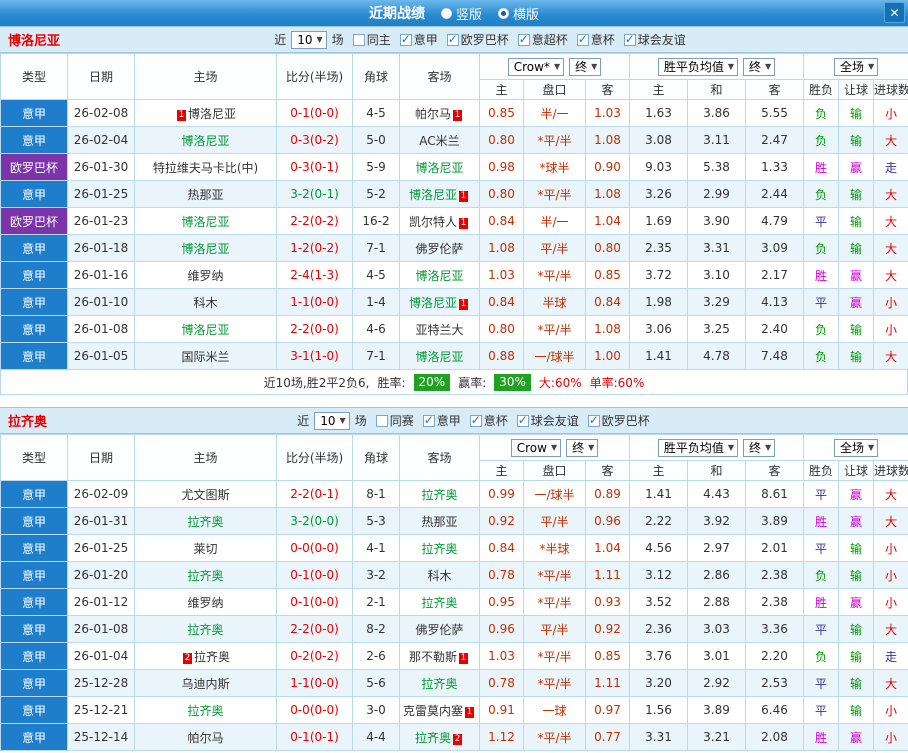 This screenshot has height=753, width=908. I want to click on avg-draw-odds: 3.11, so click(716, 140).